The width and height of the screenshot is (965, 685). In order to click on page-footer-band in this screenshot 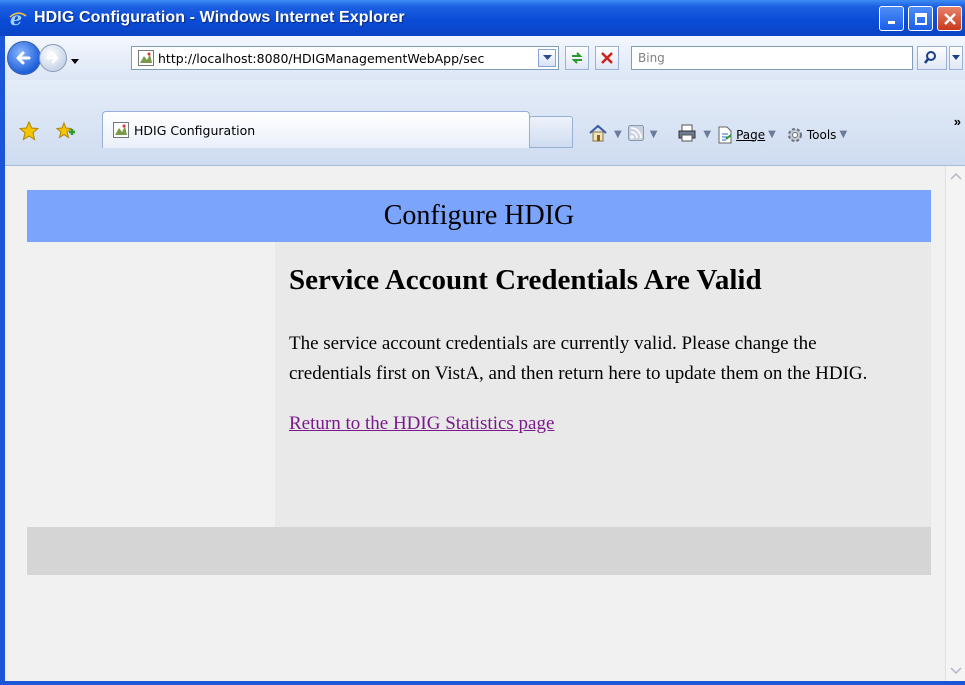, I will do `click(479, 551)`.